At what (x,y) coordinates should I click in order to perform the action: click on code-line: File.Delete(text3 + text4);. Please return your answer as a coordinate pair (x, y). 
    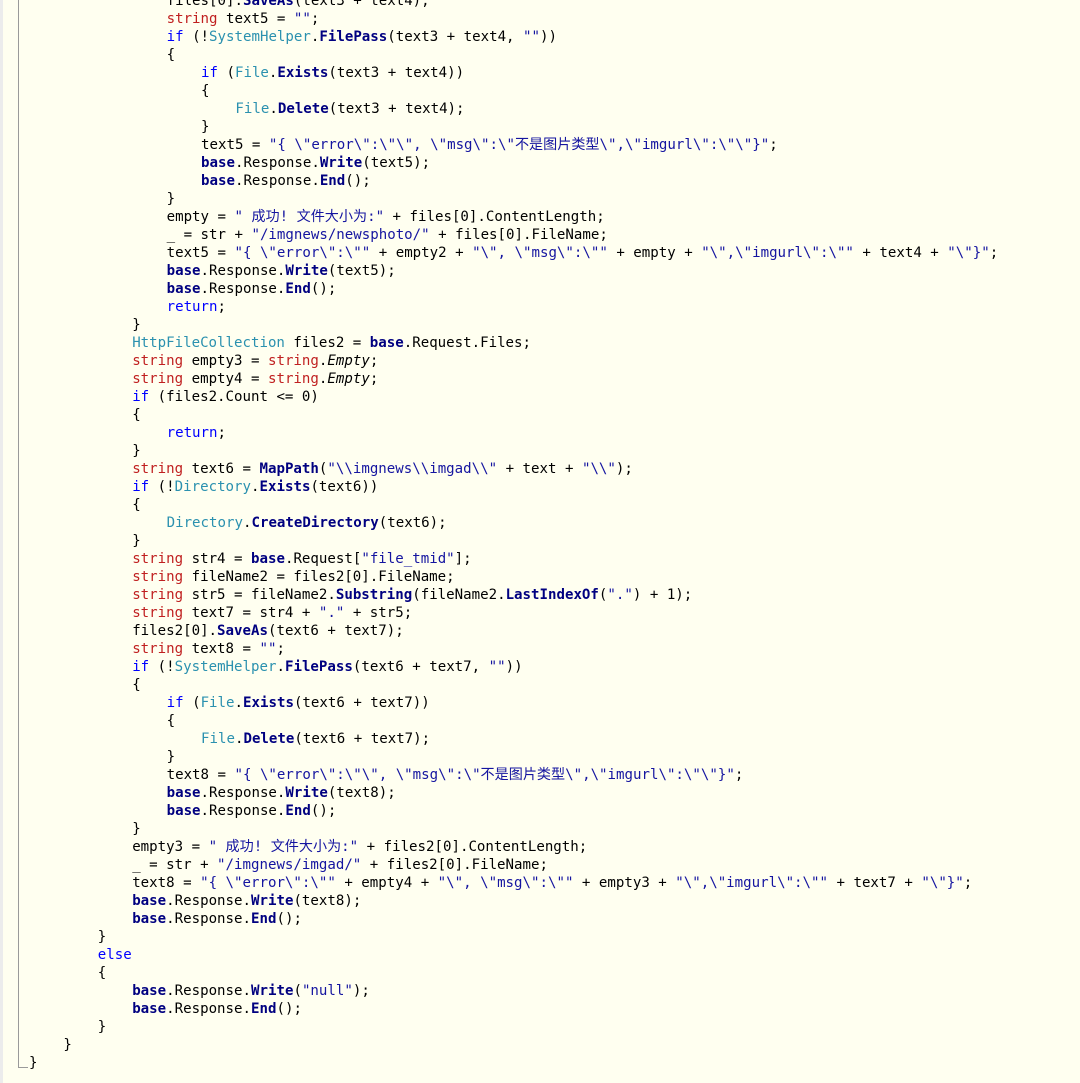
    Looking at the image, I should click on (349, 109).